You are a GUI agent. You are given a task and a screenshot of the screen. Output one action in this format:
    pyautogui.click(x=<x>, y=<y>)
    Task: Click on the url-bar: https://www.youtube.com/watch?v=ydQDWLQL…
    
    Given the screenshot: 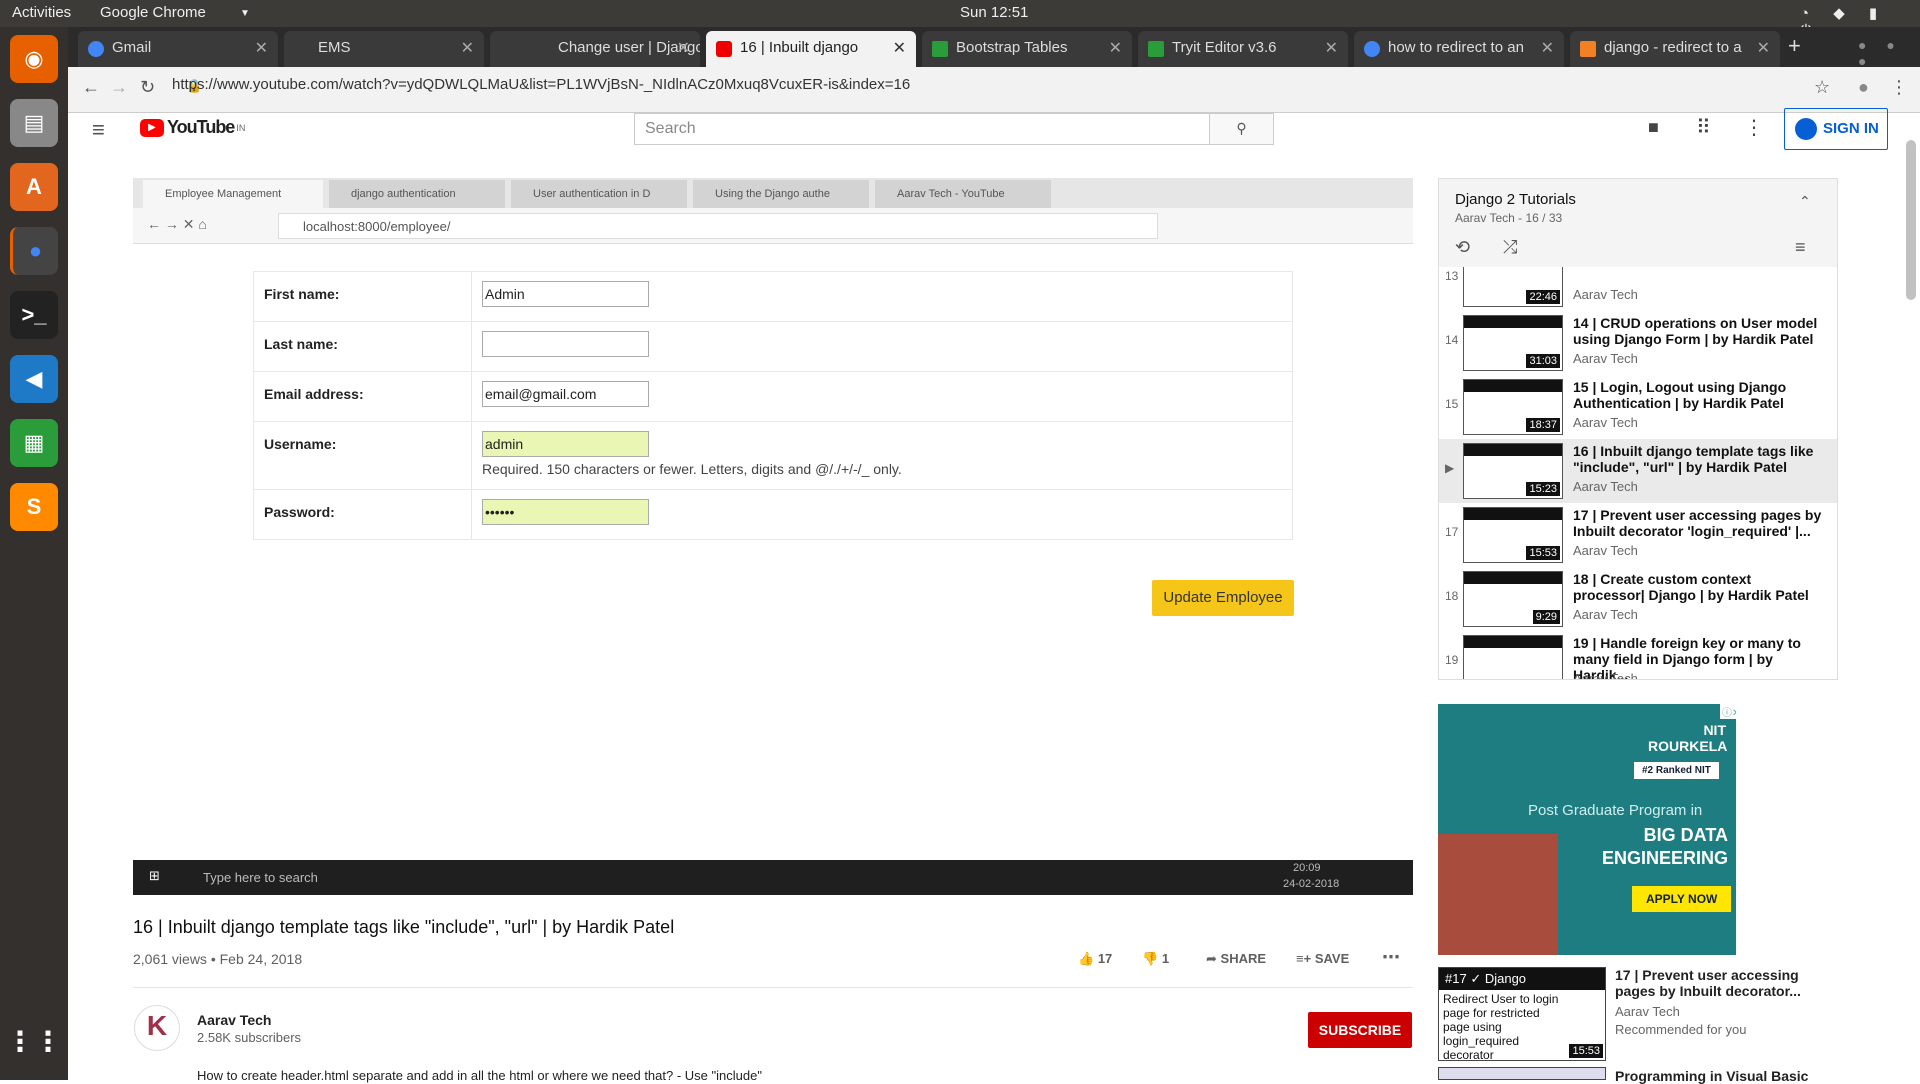 What is the action you would take?
    pyautogui.click(x=541, y=84)
    